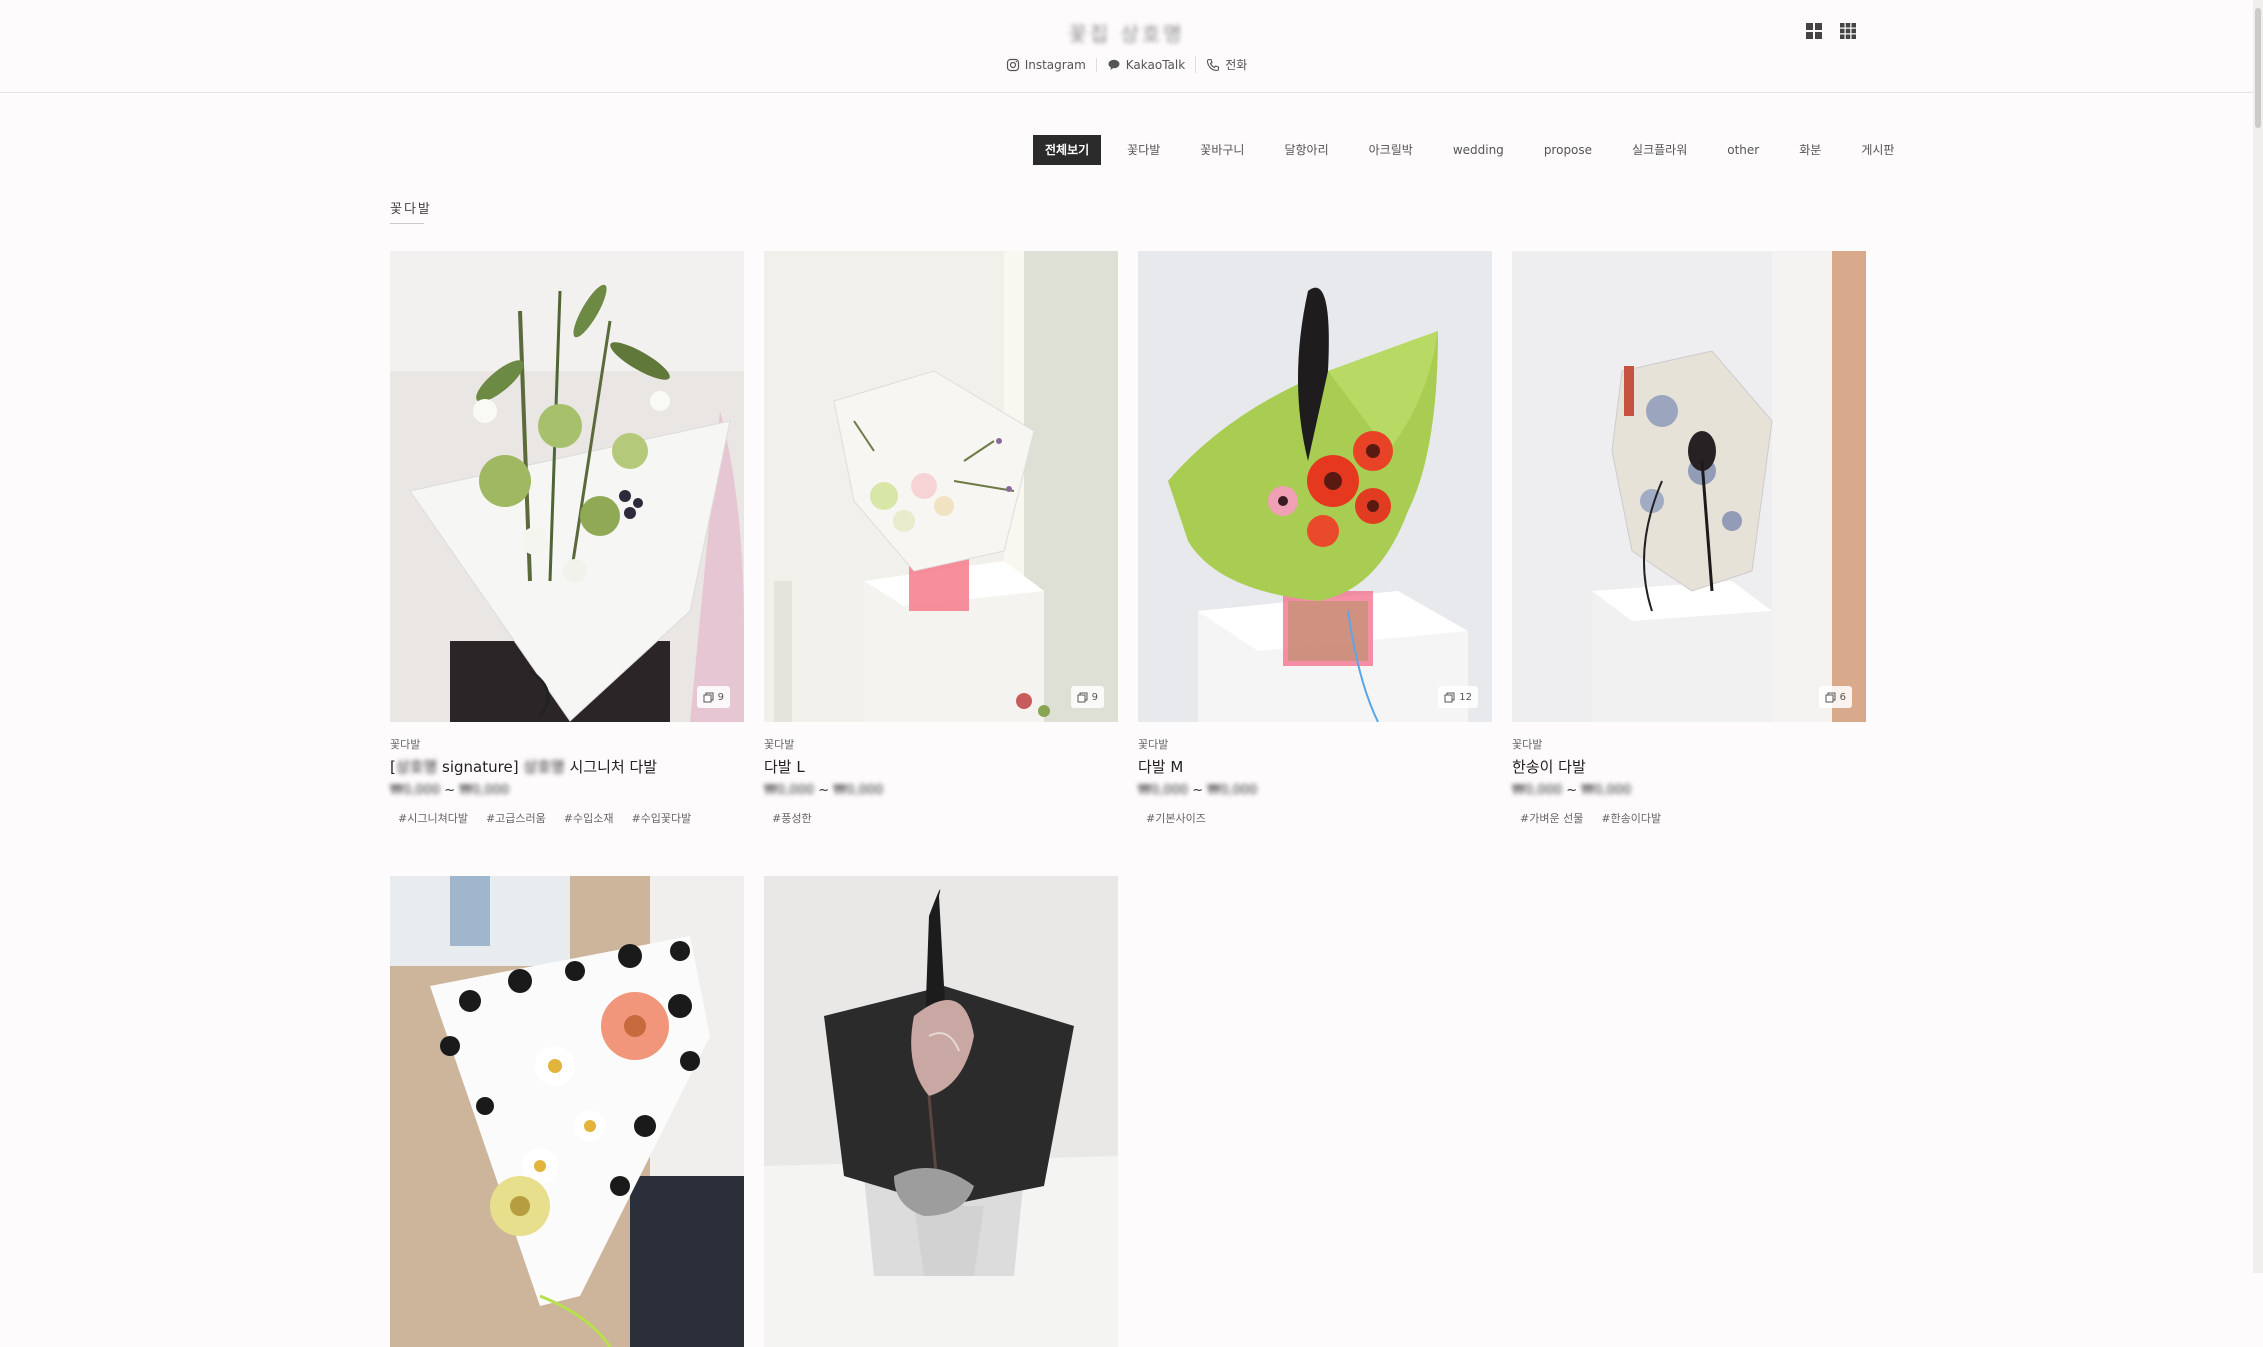  What do you see at coordinates (1848, 31) in the screenshot?
I see `grid-3x3-icon` at bounding box center [1848, 31].